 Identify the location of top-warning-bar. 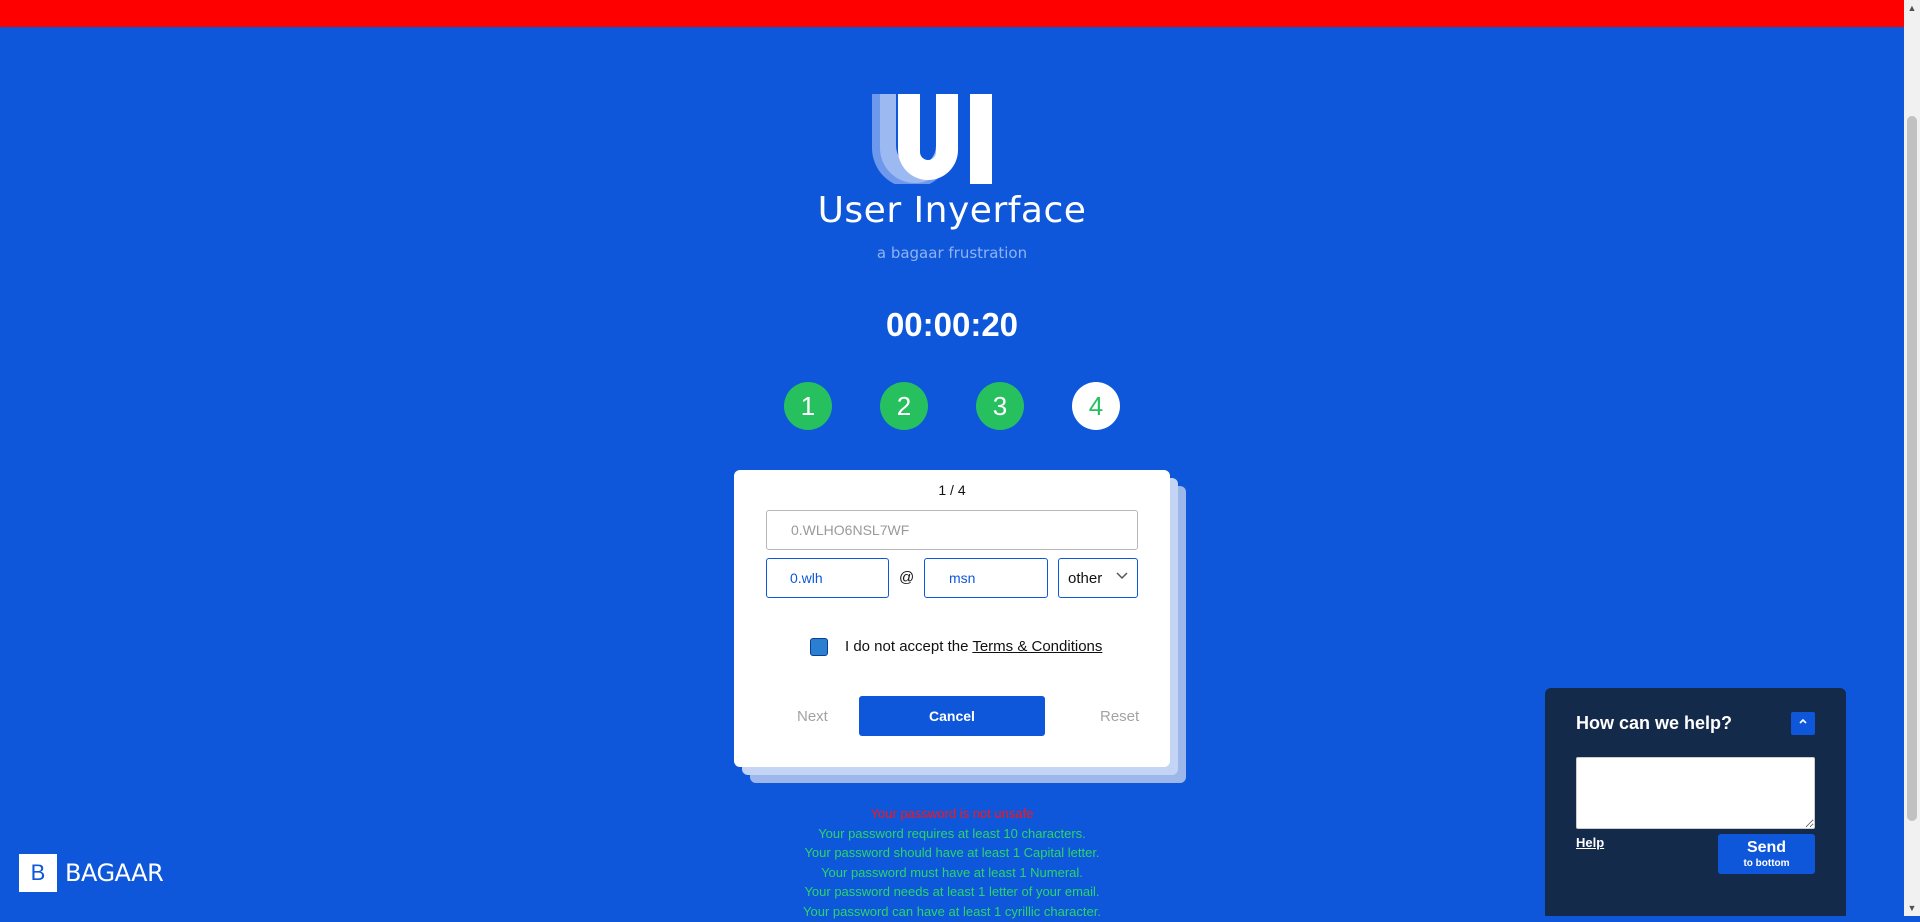
(952, 13).